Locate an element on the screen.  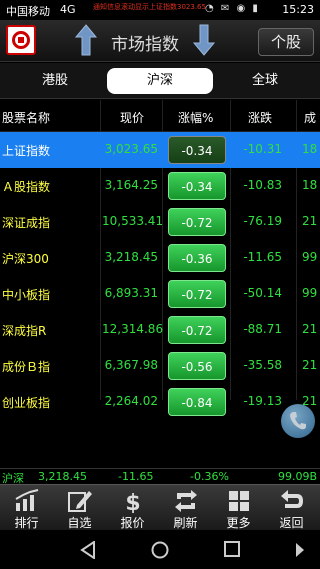
table-row: 深证成指 10,533.41 -0.72 -76.19 21 is located at coordinates (160, 222).